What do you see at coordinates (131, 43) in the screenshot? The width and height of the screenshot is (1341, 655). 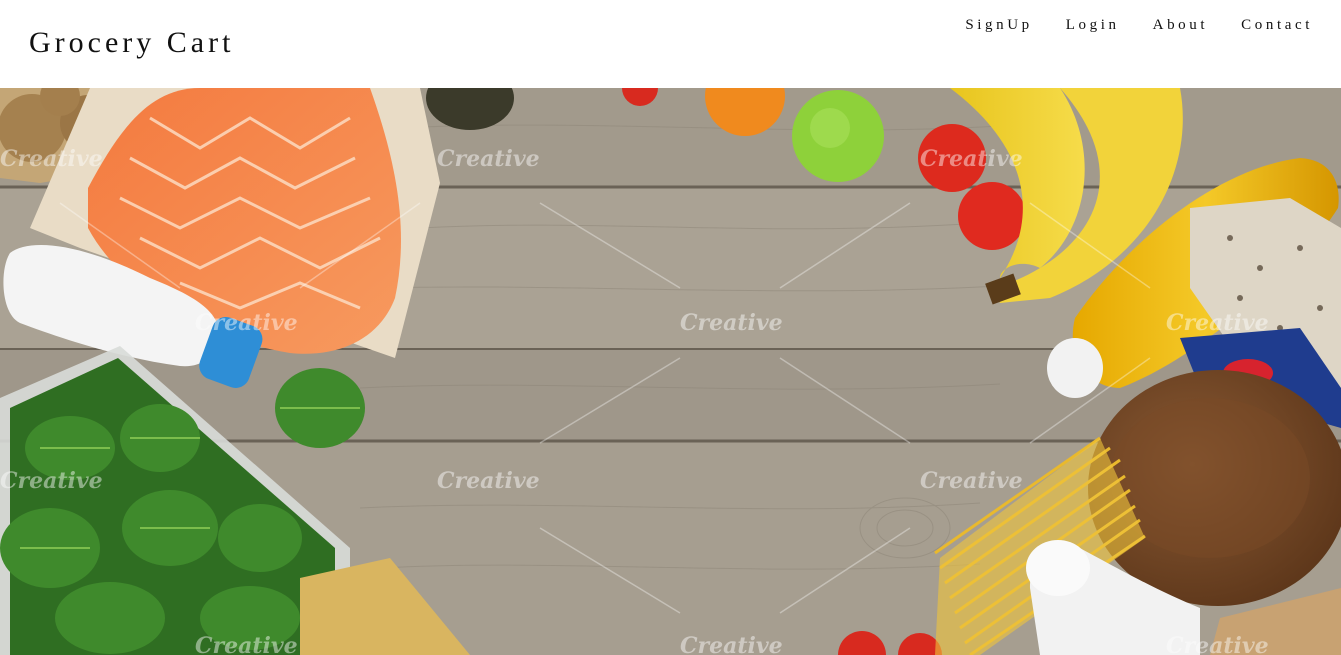 I see `brand-logo-text: Grocery Cart` at bounding box center [131, 43].